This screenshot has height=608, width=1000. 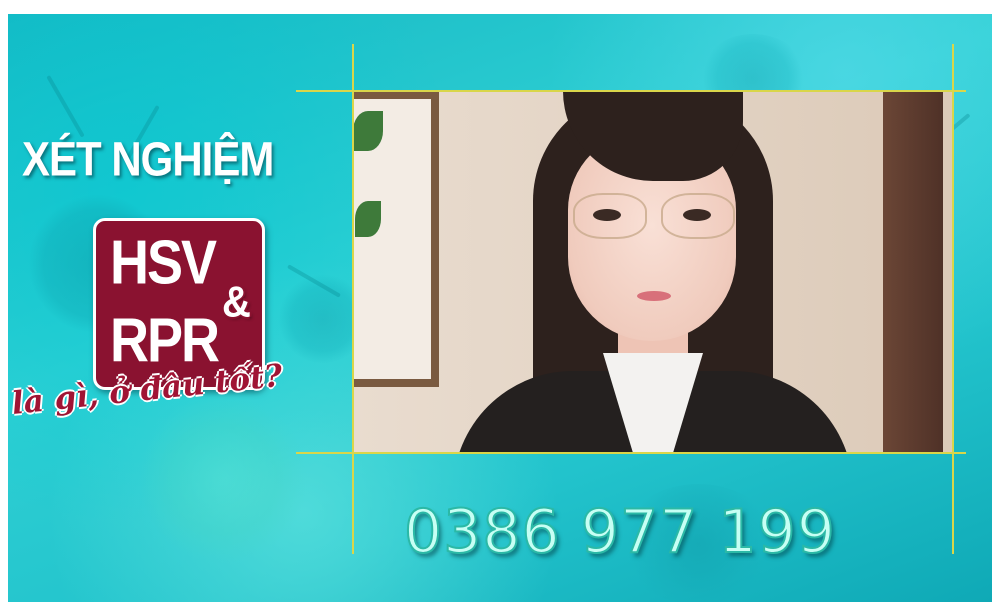 I want to click on guide-line-bottom, so click(x=631, y=453).